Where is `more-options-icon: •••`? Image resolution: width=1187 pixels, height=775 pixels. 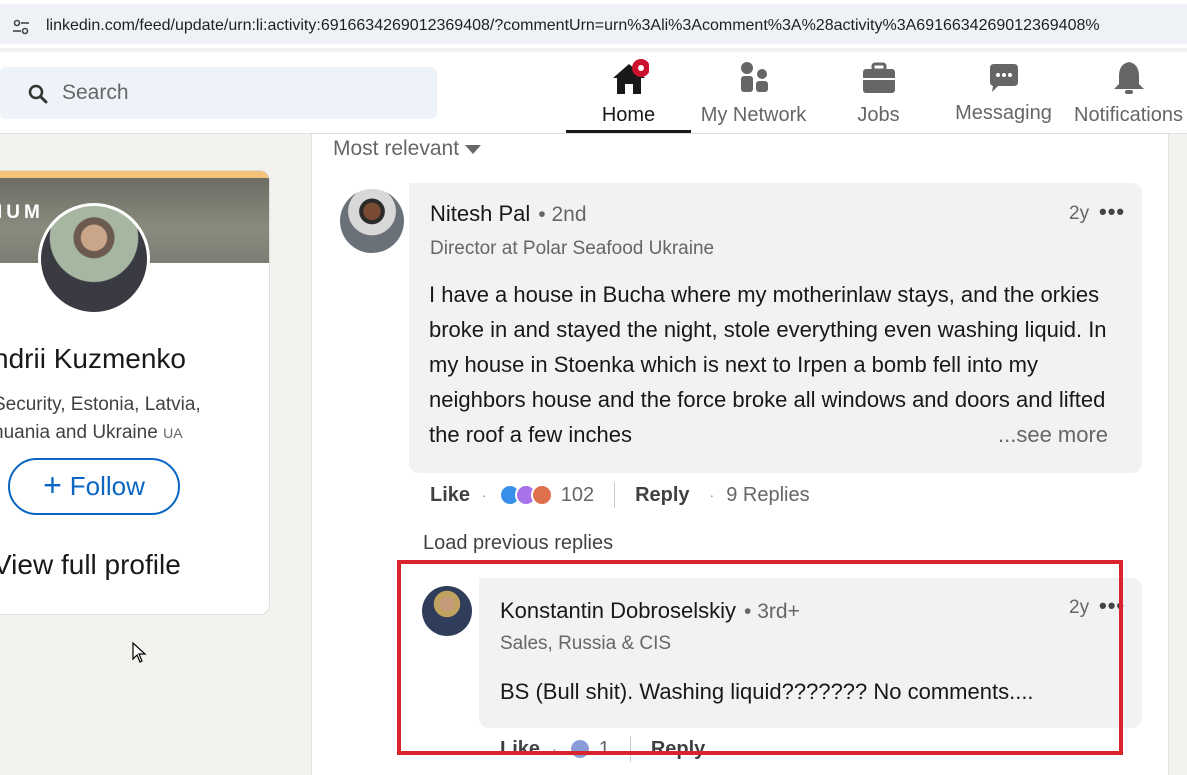
more-options-icon: ••• is located at coordinates (1112, 212).